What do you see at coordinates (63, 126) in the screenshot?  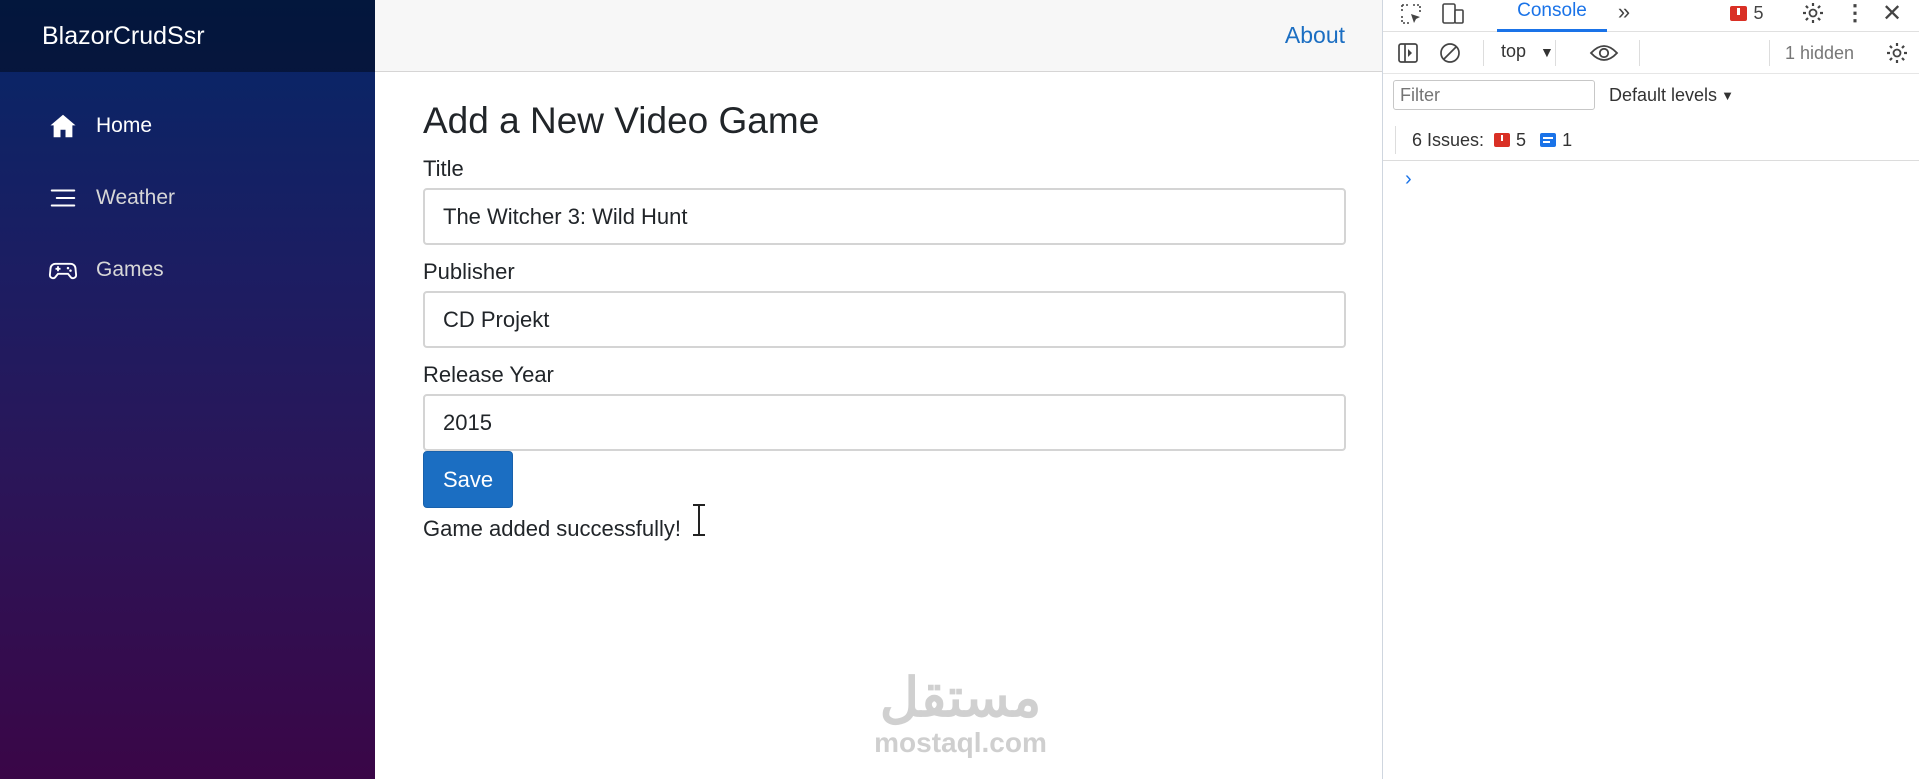 I see `home-icon` at bounding box center [63, 126].